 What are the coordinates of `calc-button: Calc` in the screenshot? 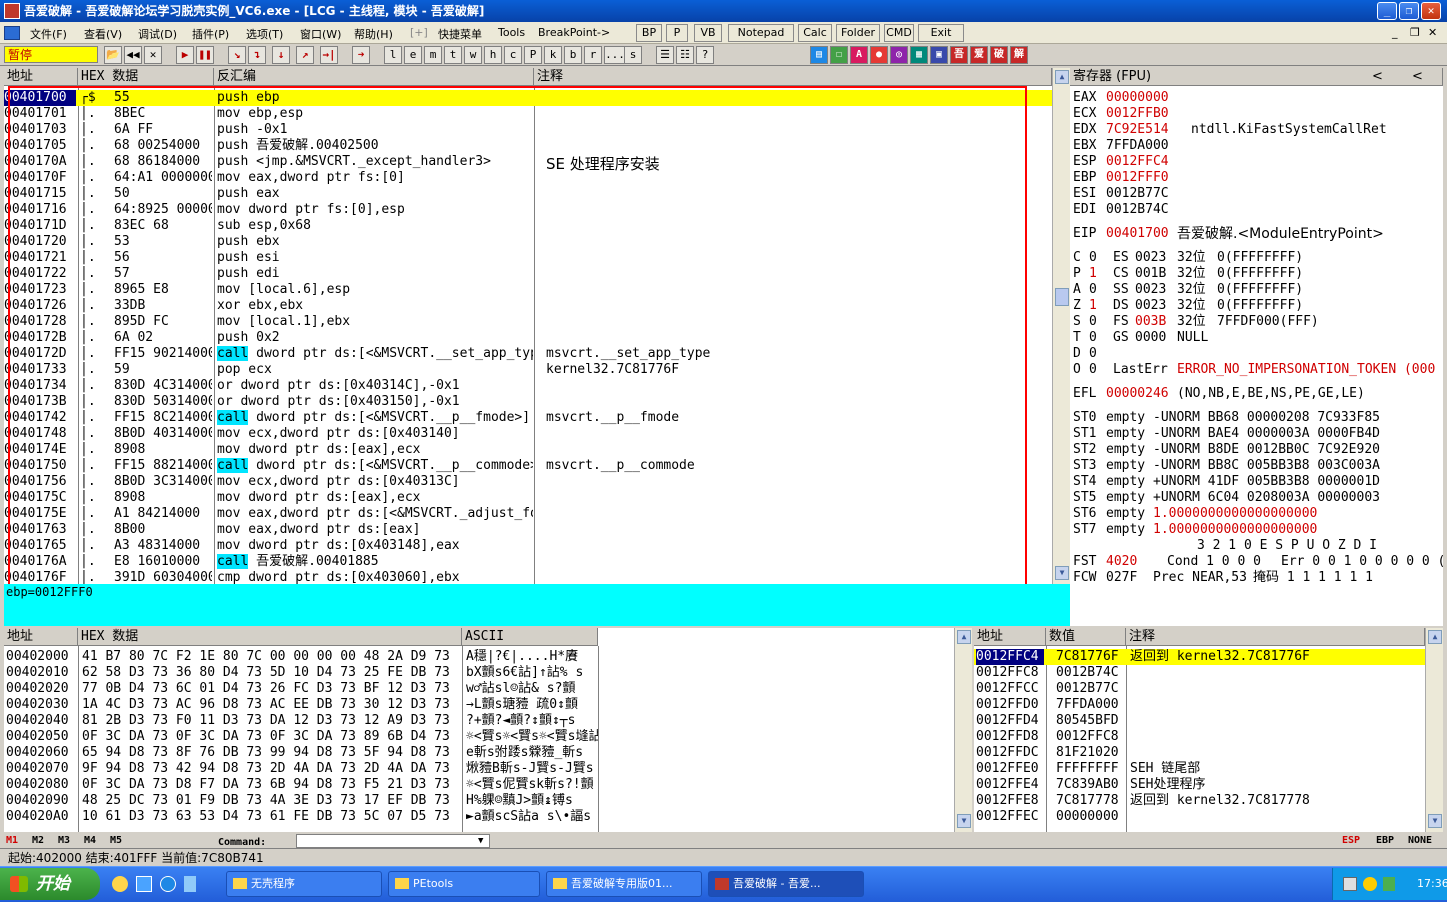 It's located at (815, 33).